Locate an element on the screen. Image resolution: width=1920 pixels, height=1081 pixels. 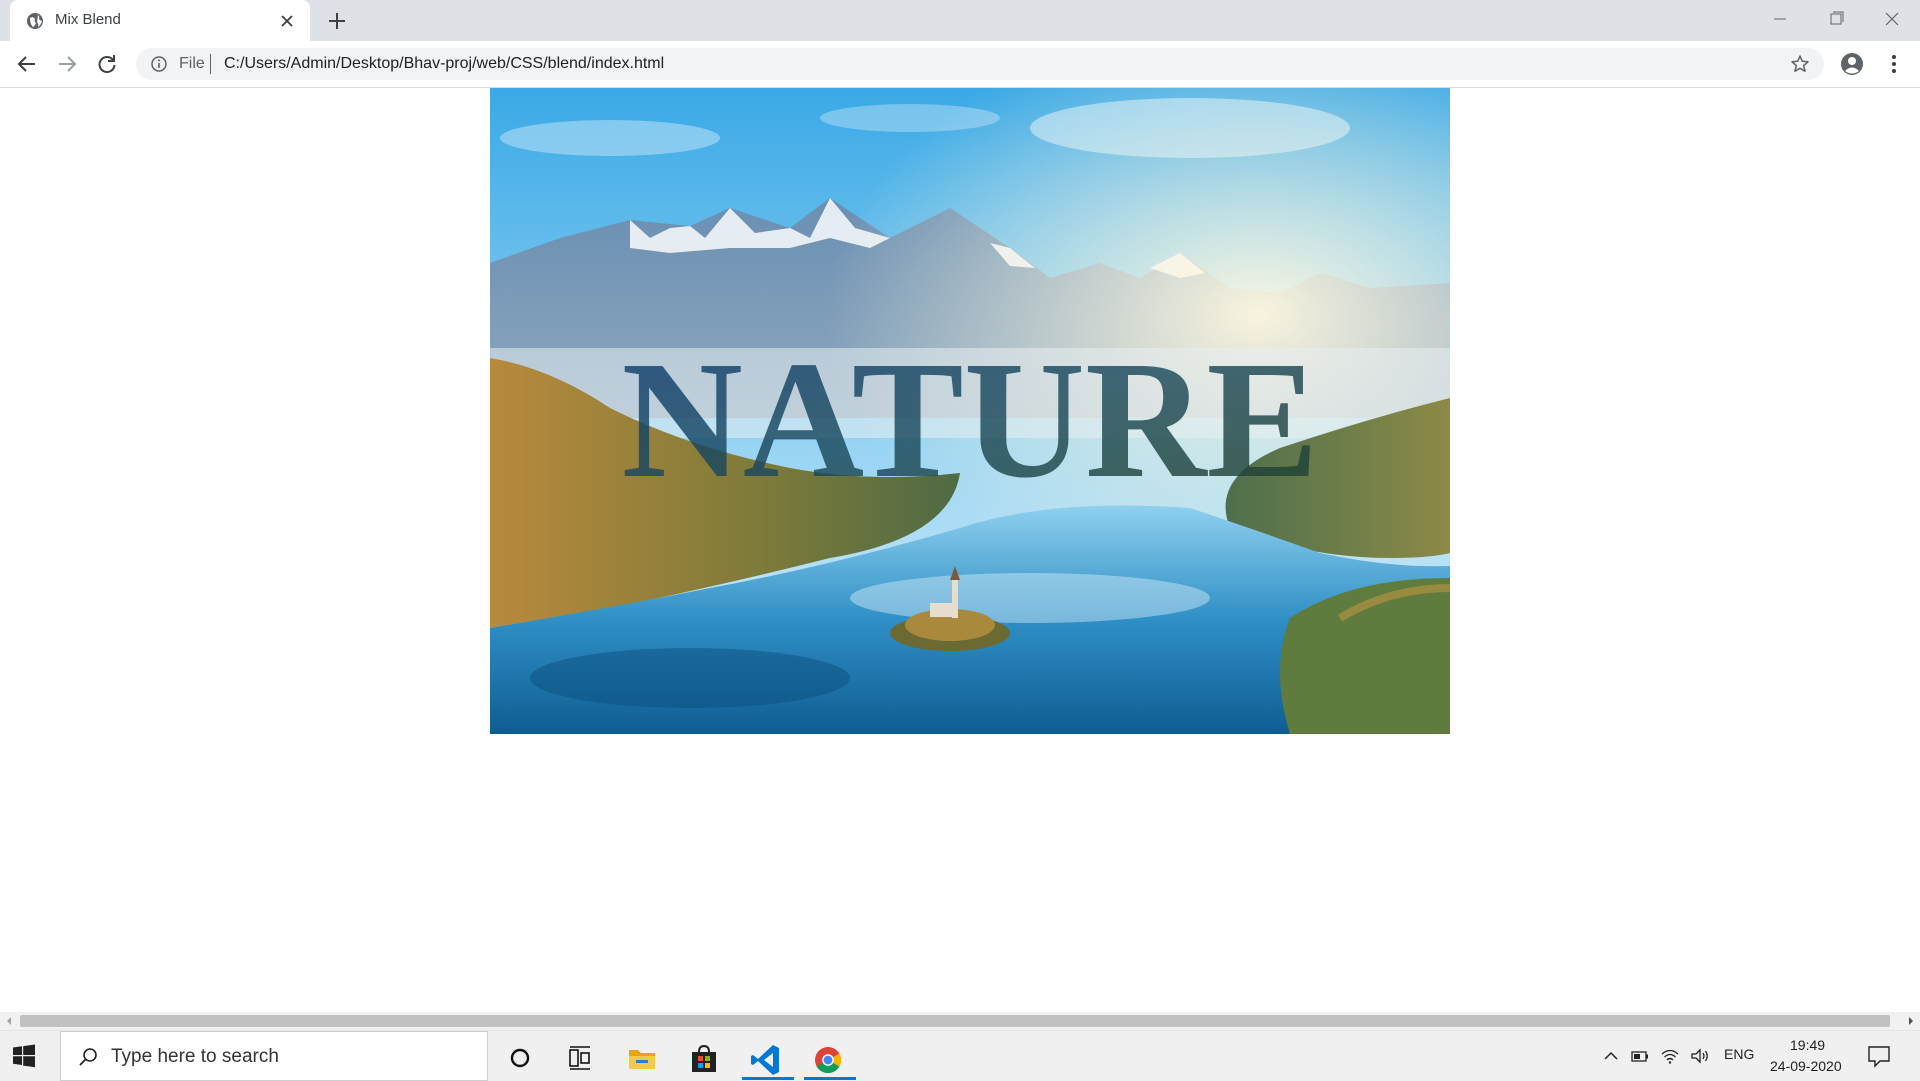
tab-title: Mix Blend is located at coordinates (88, 19).